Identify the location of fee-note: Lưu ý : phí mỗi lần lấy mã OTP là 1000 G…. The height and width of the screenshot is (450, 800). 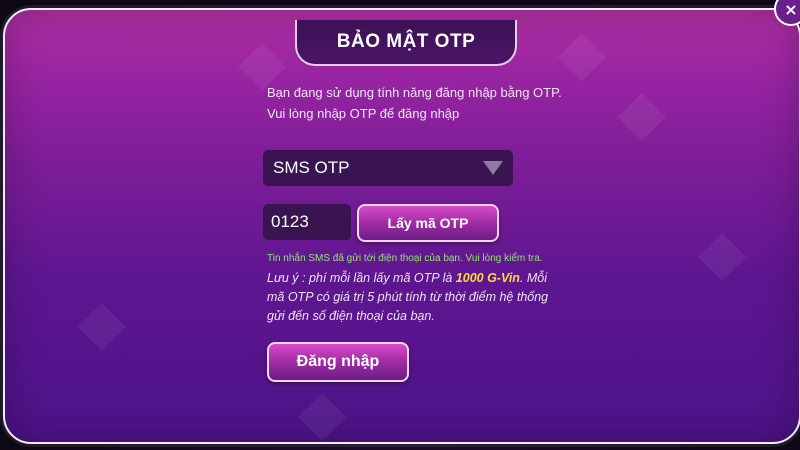
(412, 297).